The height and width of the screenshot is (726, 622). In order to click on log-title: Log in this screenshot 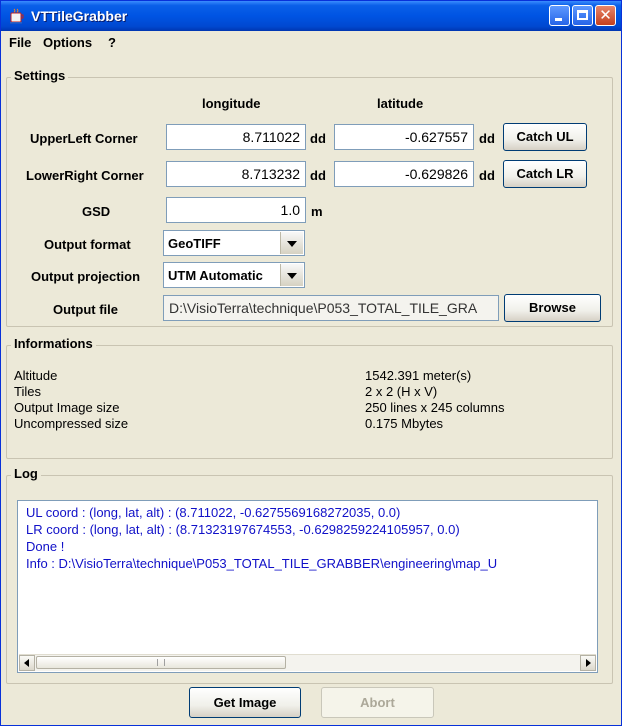, I will do `click(26, 473)`.